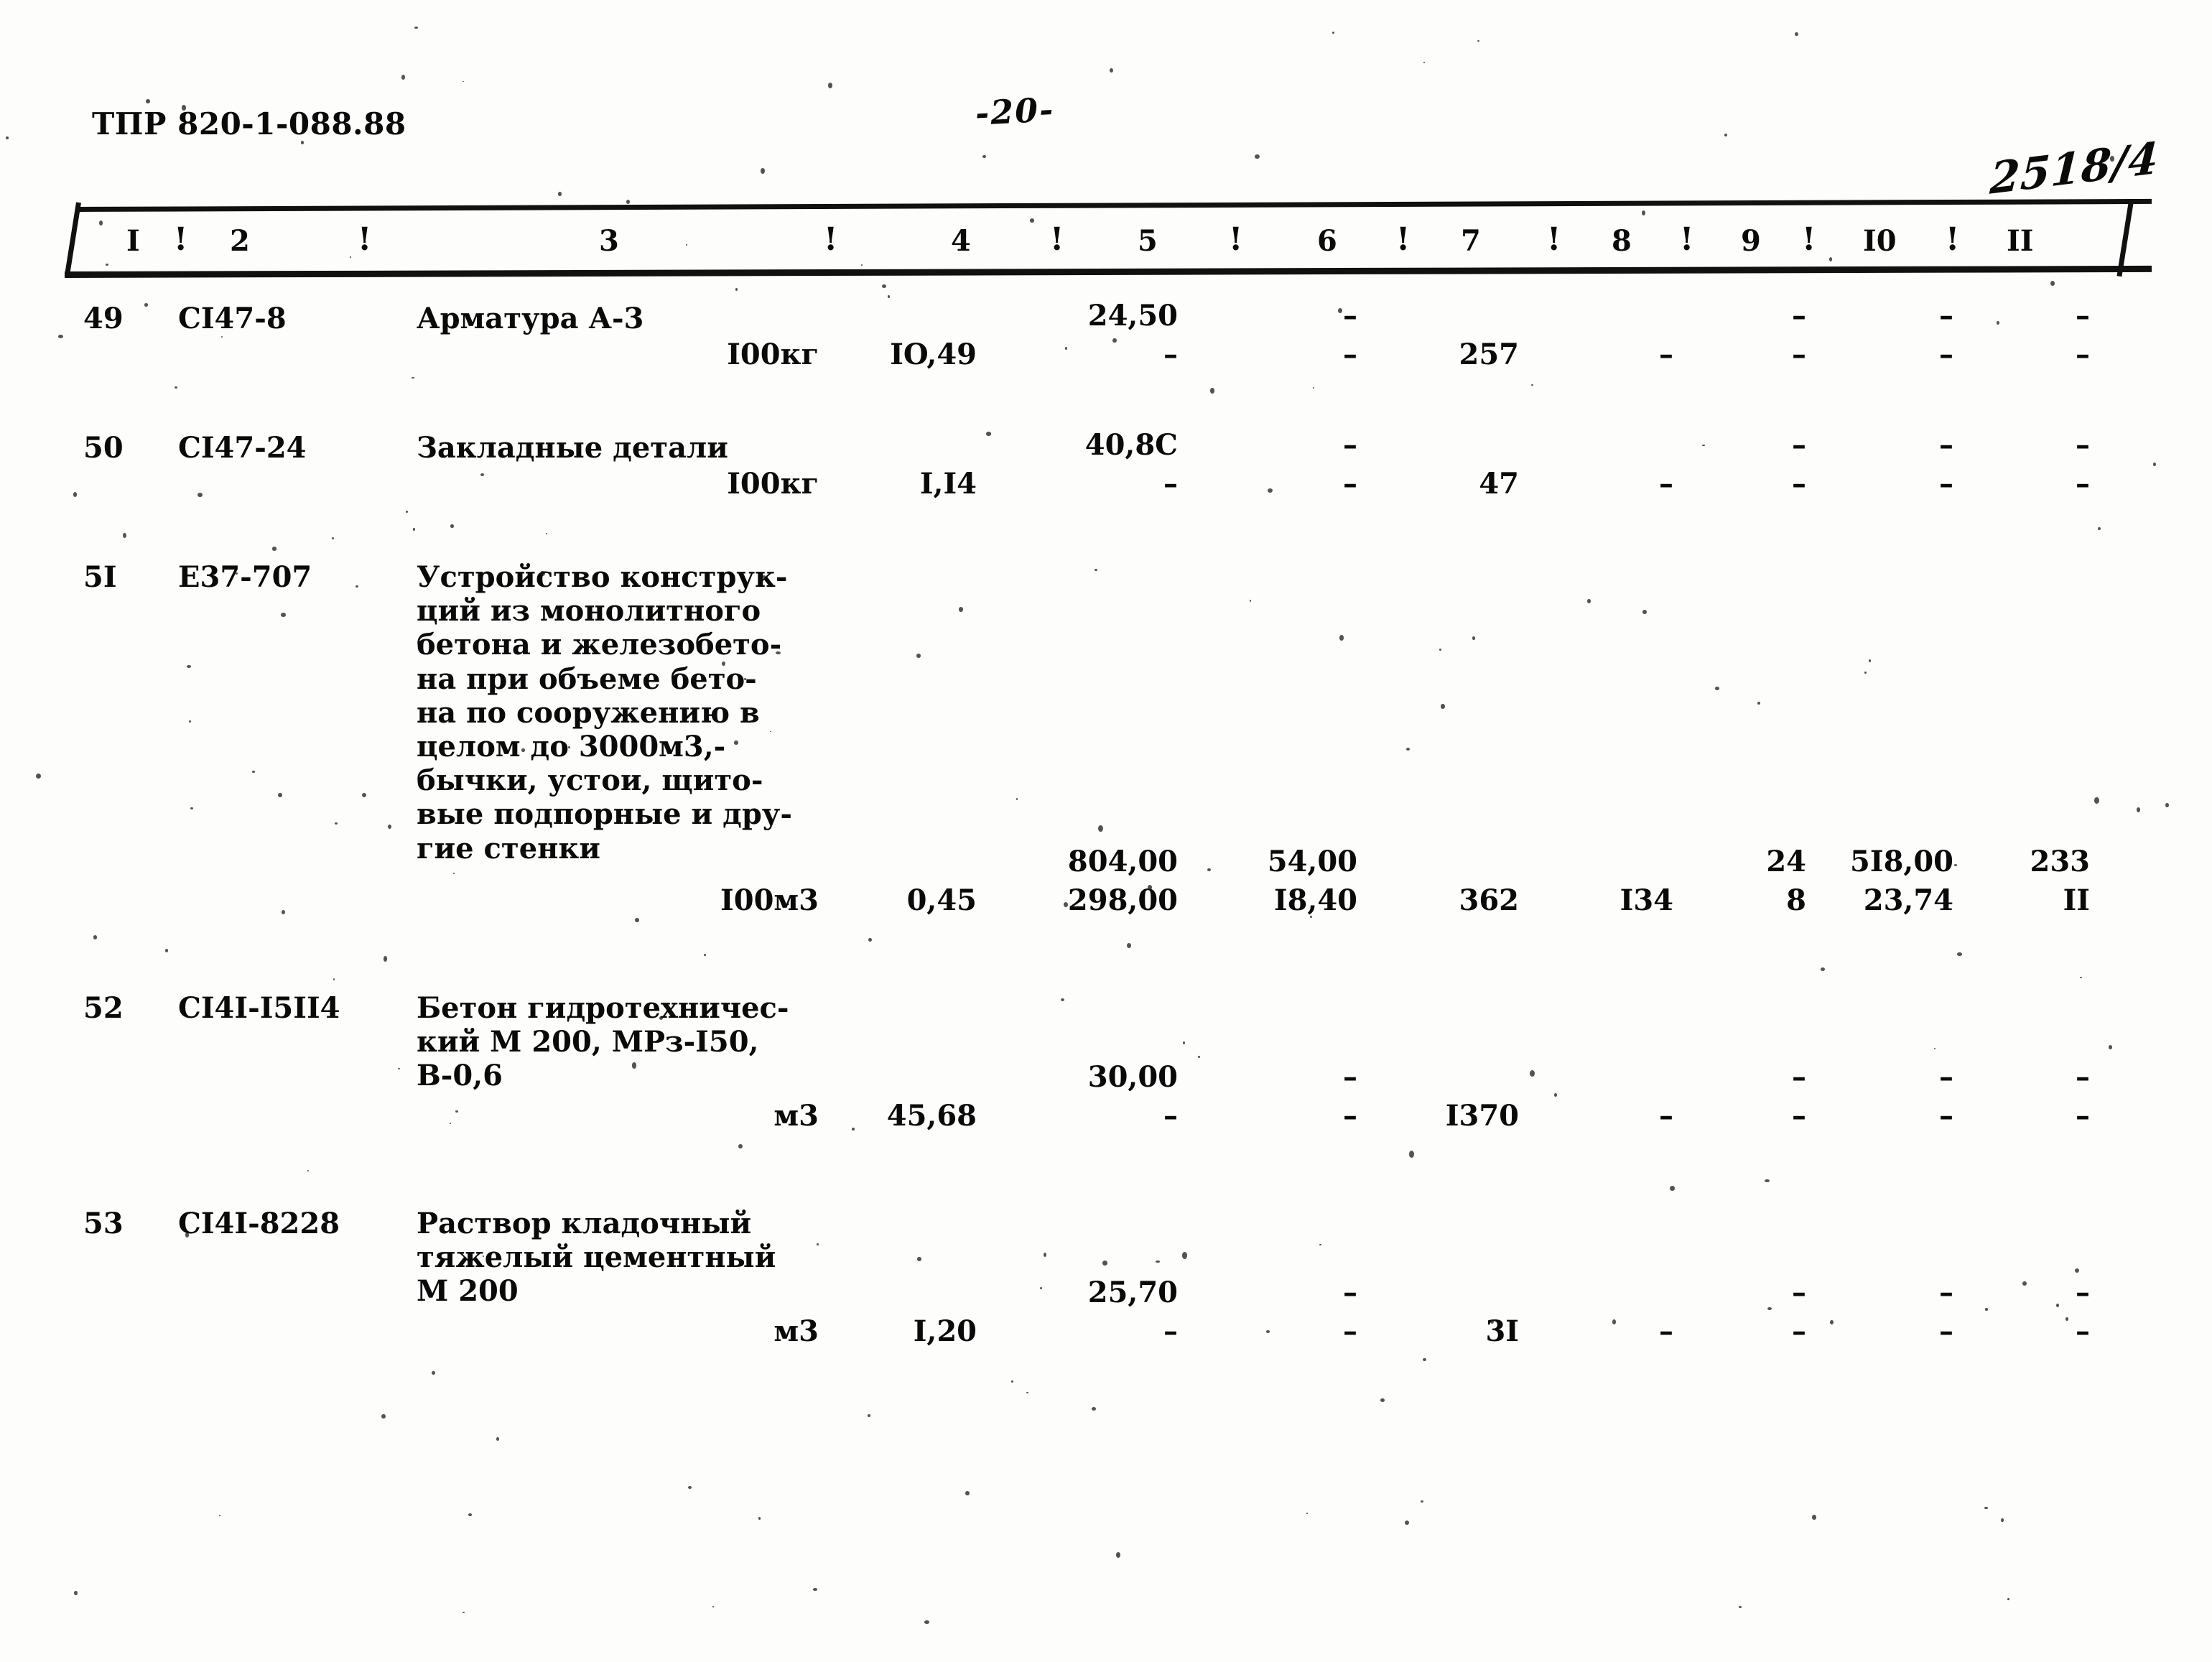 This screenshot has height=1662, width=2212. What do you see at coordinates (100, 577) in the screenshot?
I see `row-position-number: 5I` at bounding box center [100, 577].